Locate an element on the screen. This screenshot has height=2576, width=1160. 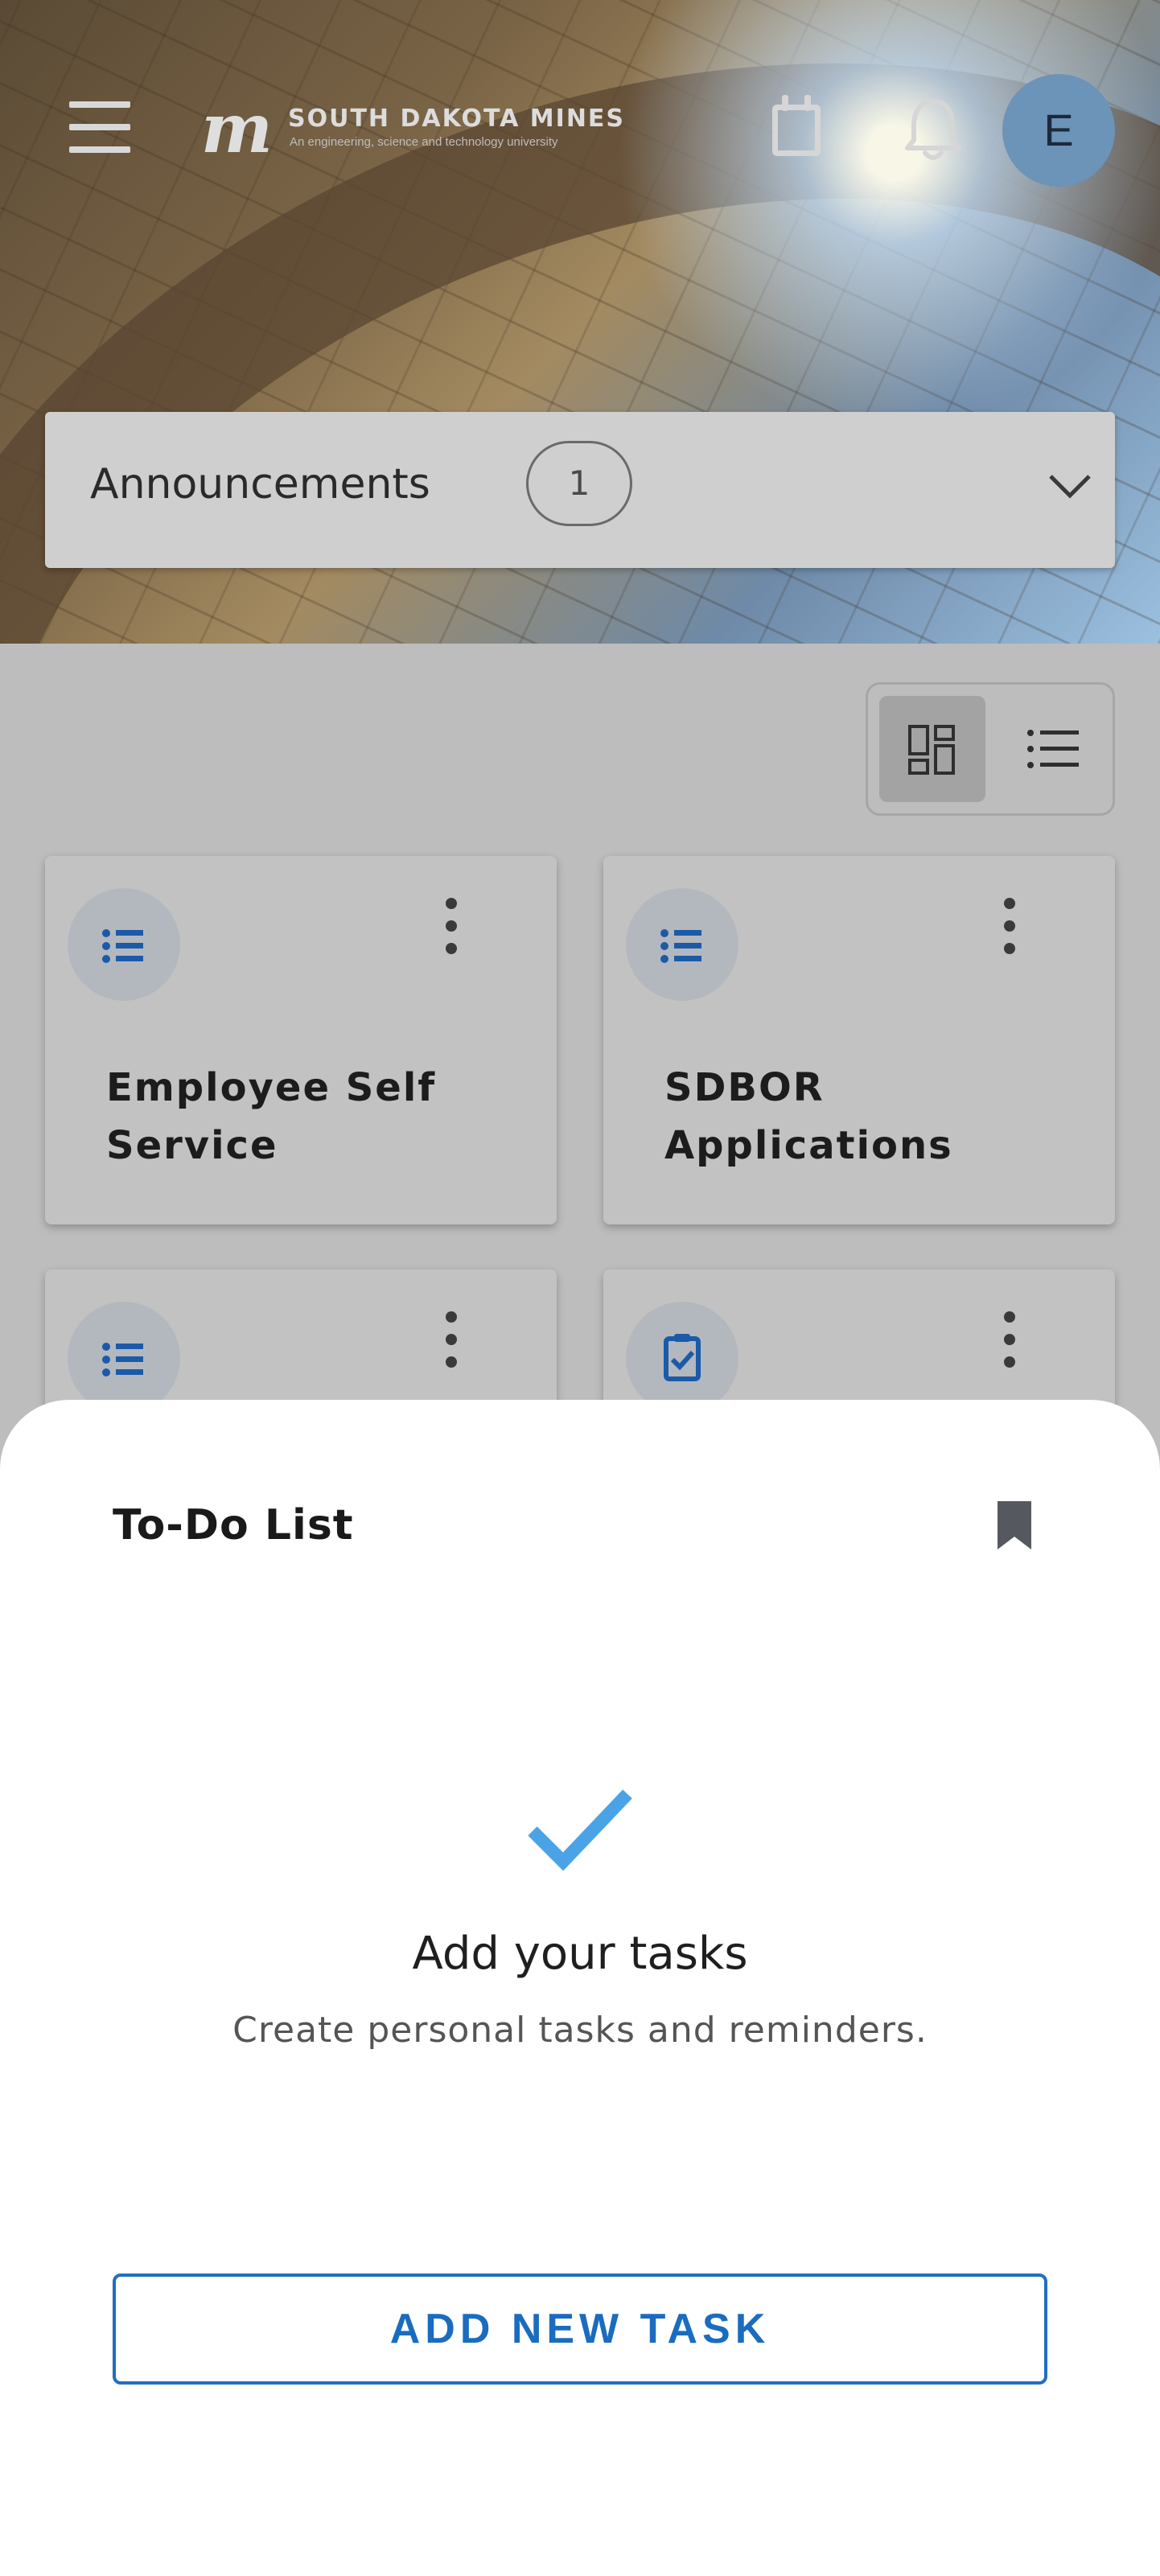
empty-state-title: Add your tasks is located at coordinates (580, 1954).